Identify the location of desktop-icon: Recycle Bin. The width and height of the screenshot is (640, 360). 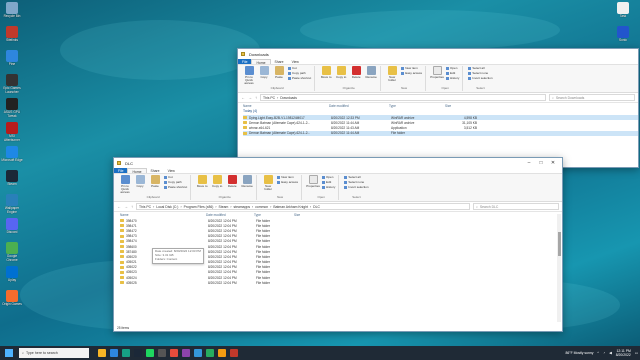
(12, 10).